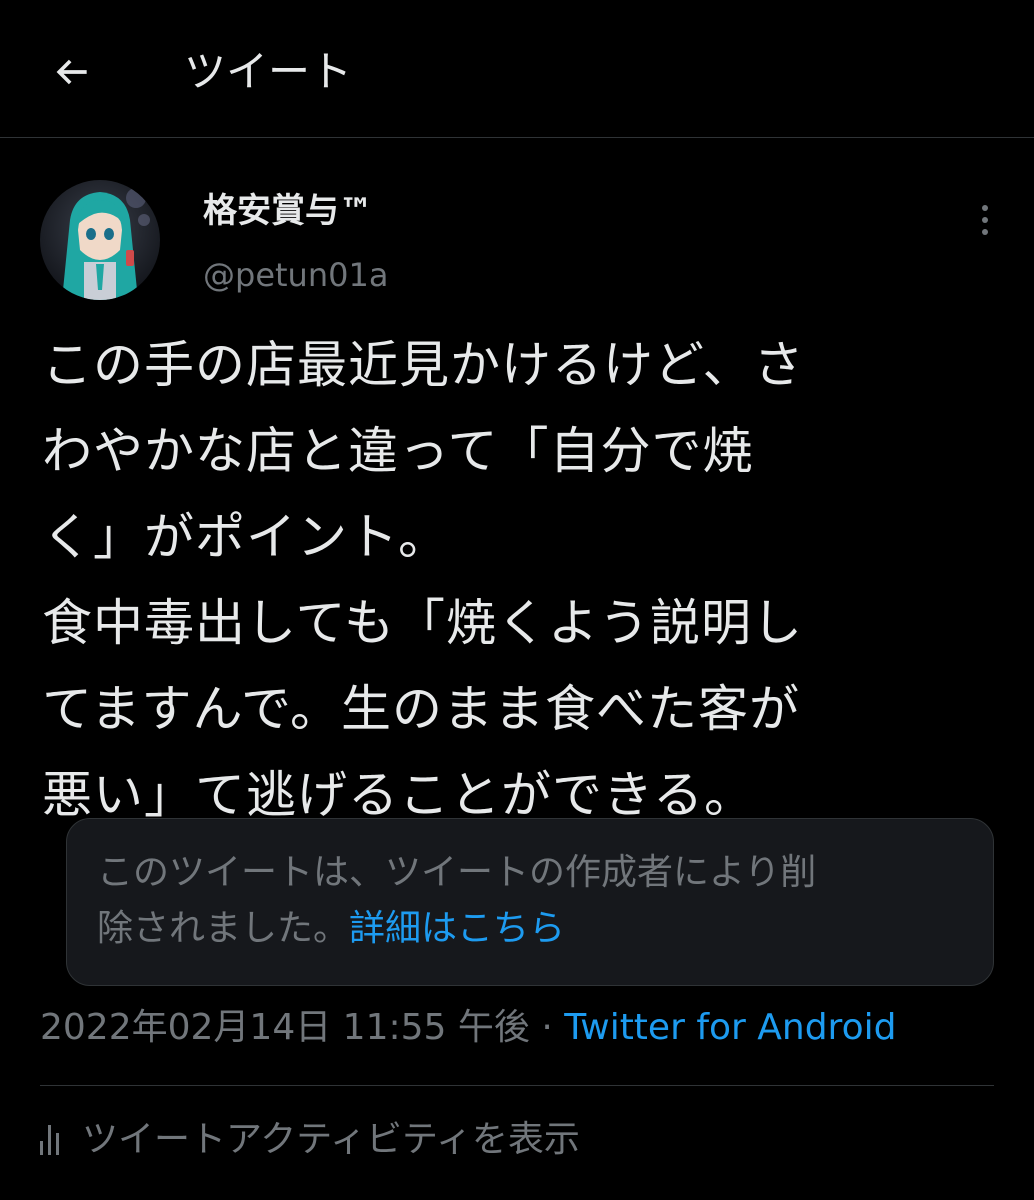 This screenshot has height=1200, width=1034. Describe the element at coordinates (422, 623) in the screenshot. I see `tweet-text-line: 食中毒出しても「焼くよう説明し` at that location.